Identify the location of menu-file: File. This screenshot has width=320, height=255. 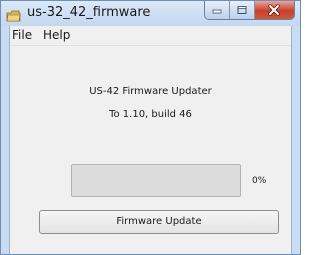
(22, 35).